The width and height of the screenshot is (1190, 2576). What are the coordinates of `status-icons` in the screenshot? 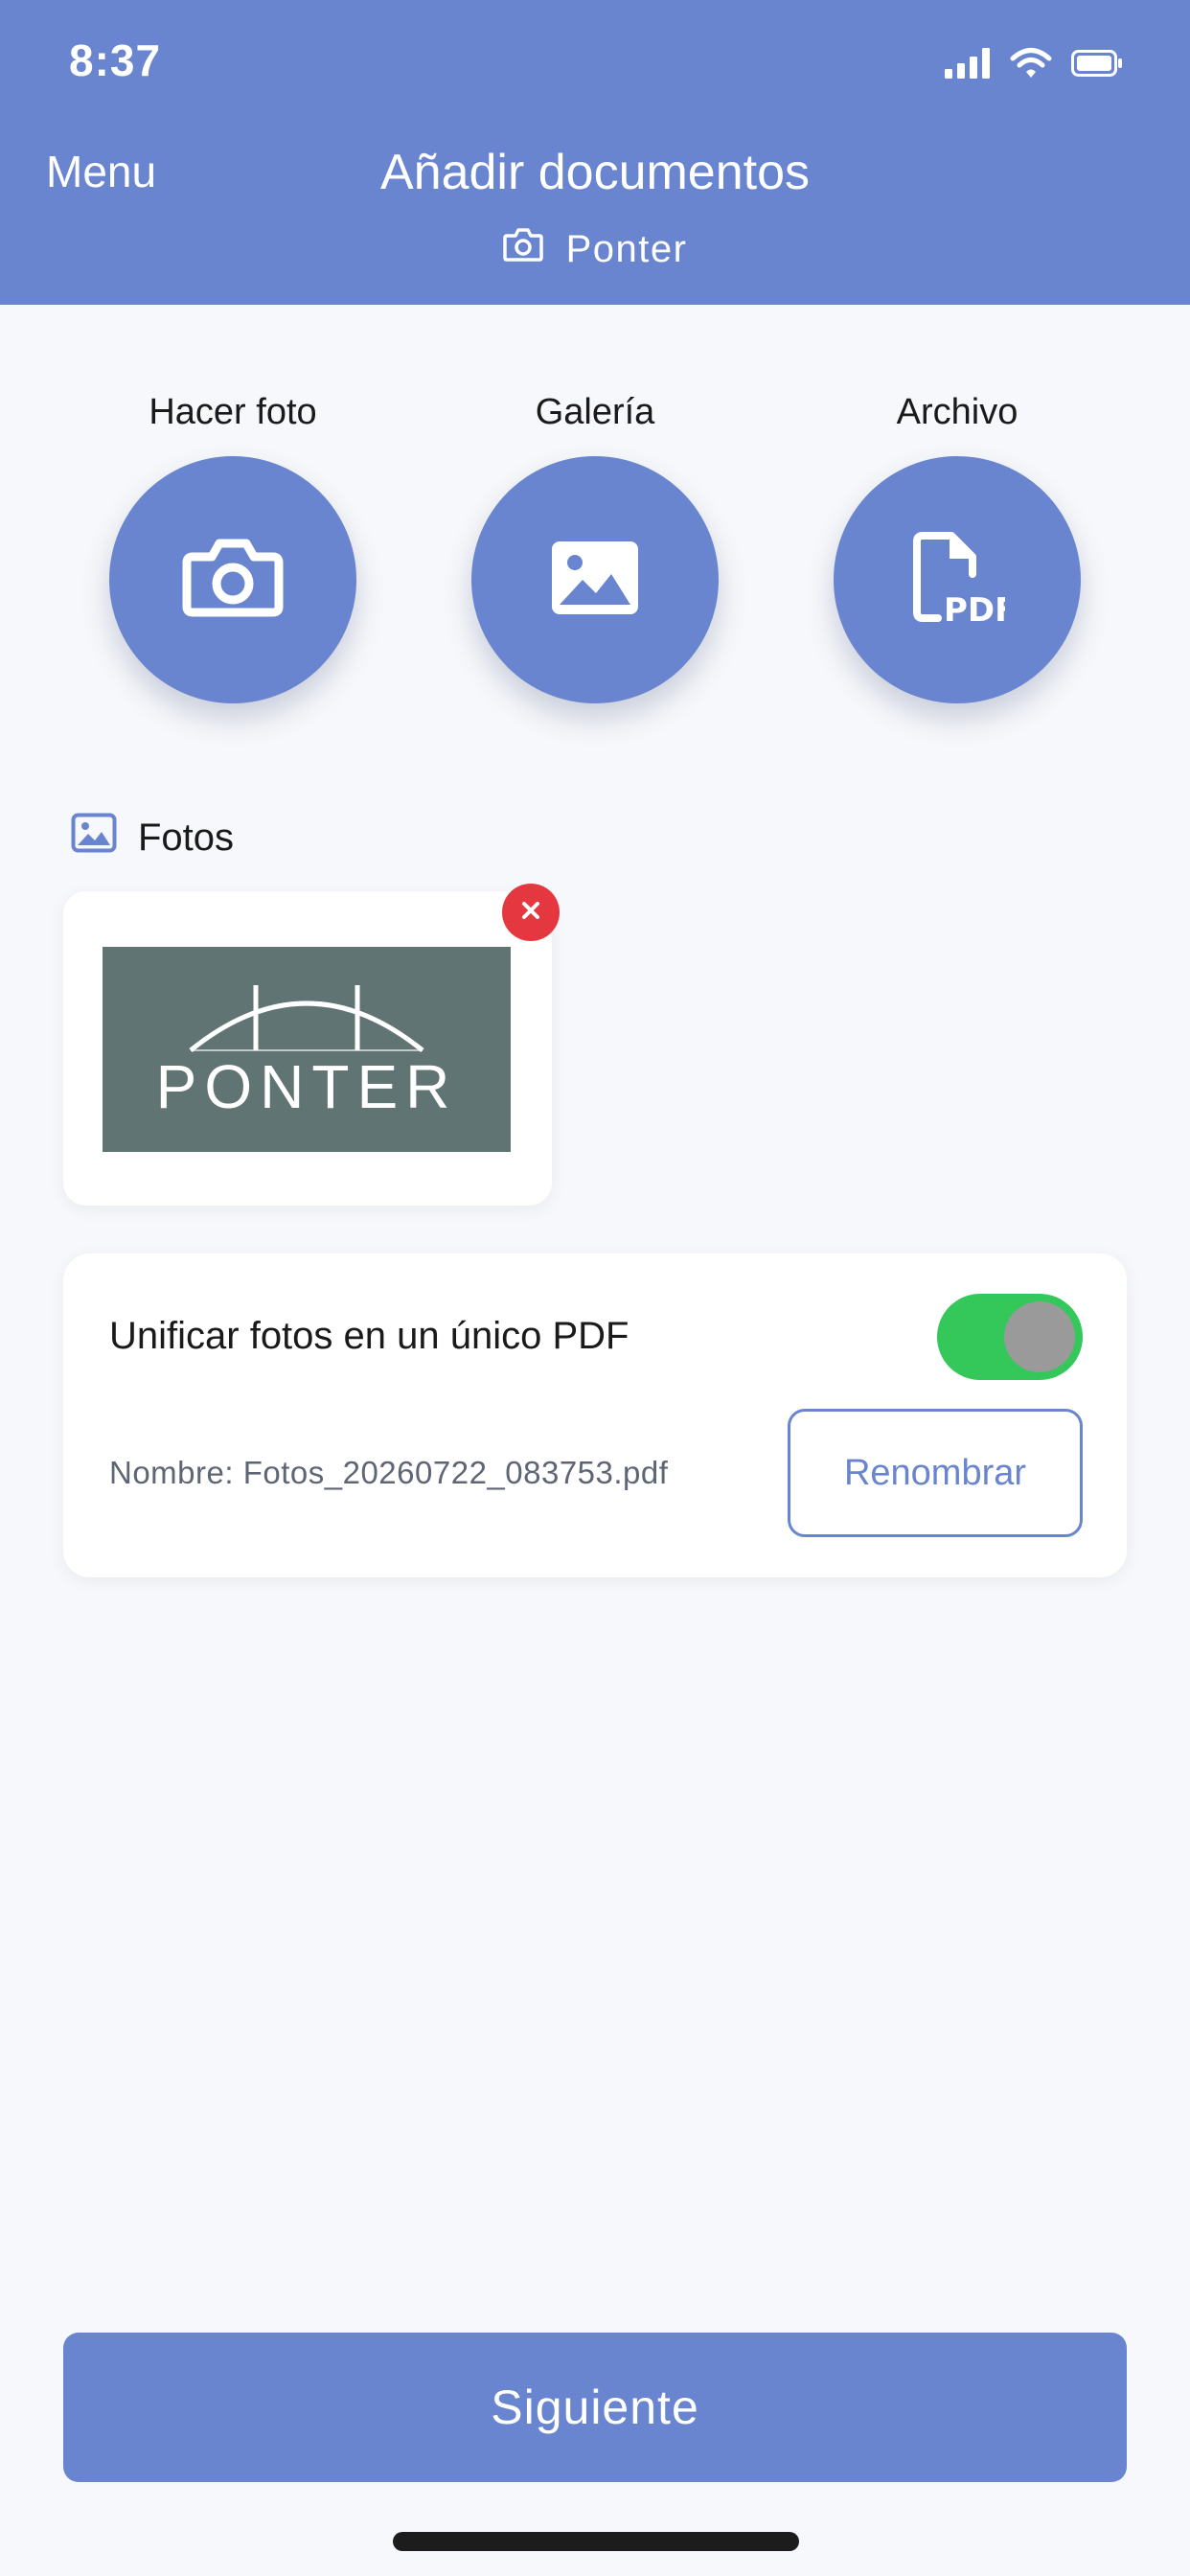 It's located at (1034, 65).